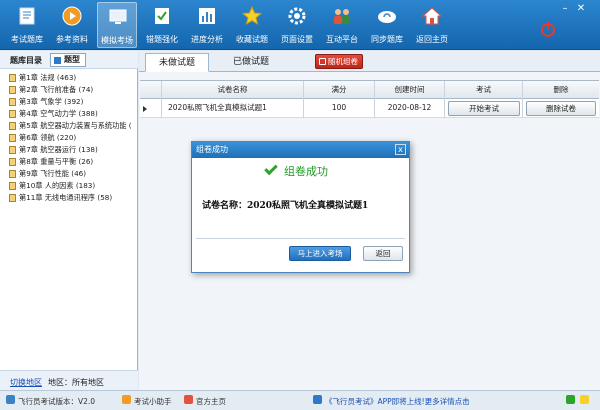 Image resolution: width=600 pixels, height=410 pixels. What do you see at coordinates (72, 39) in the screenshot?
I see `toolbar-reference-label: 参考资料` at bounding box center [72, 39].